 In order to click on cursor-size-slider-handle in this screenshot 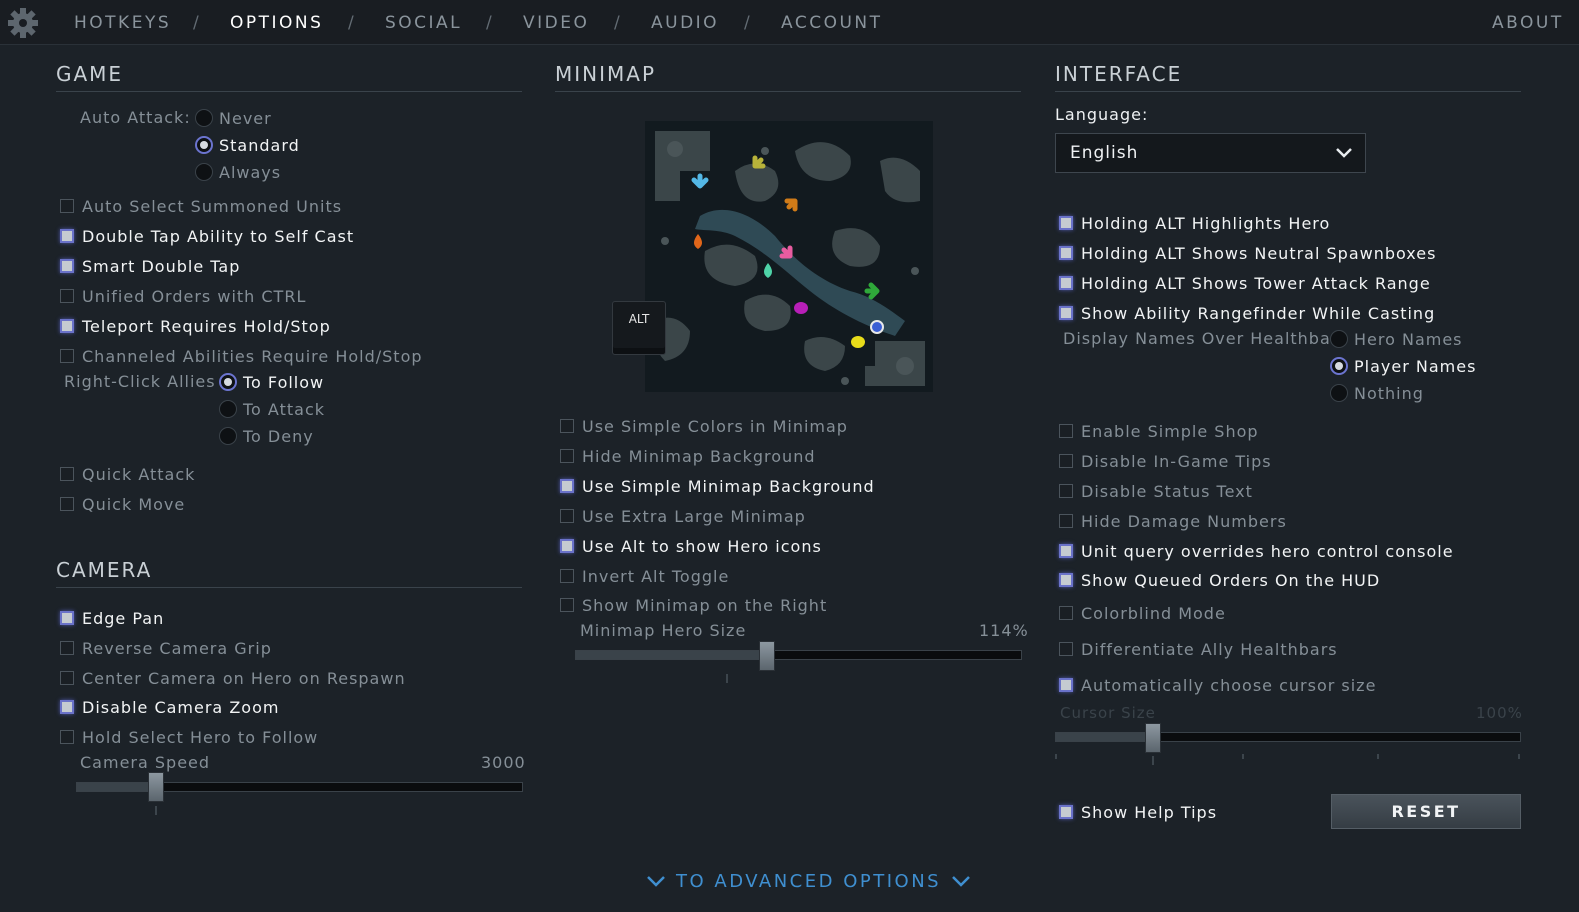, I will do `click(1152, 738)`.